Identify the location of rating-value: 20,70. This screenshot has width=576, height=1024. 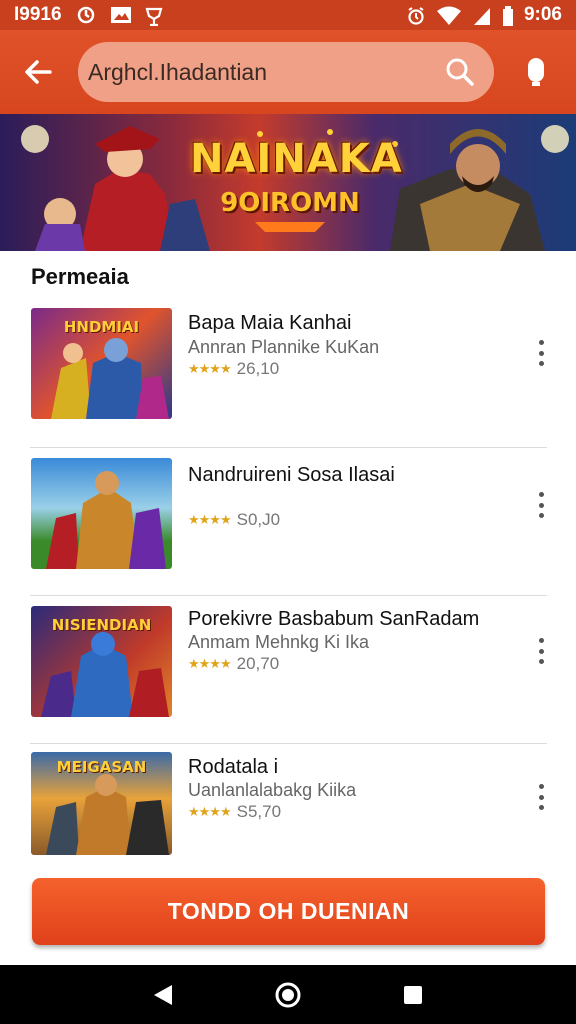
(258, 663).